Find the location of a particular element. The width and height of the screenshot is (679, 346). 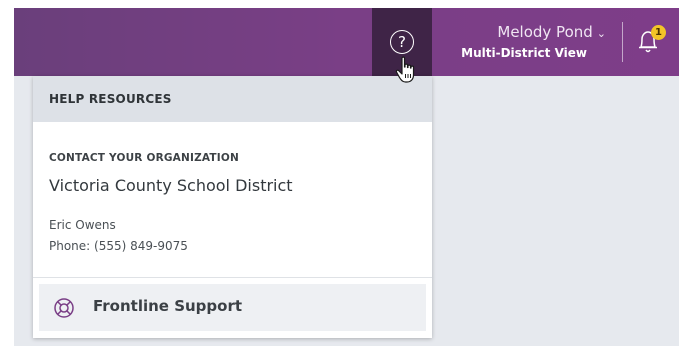

user-name: Melody Pond is located at coordinates (545, 32).